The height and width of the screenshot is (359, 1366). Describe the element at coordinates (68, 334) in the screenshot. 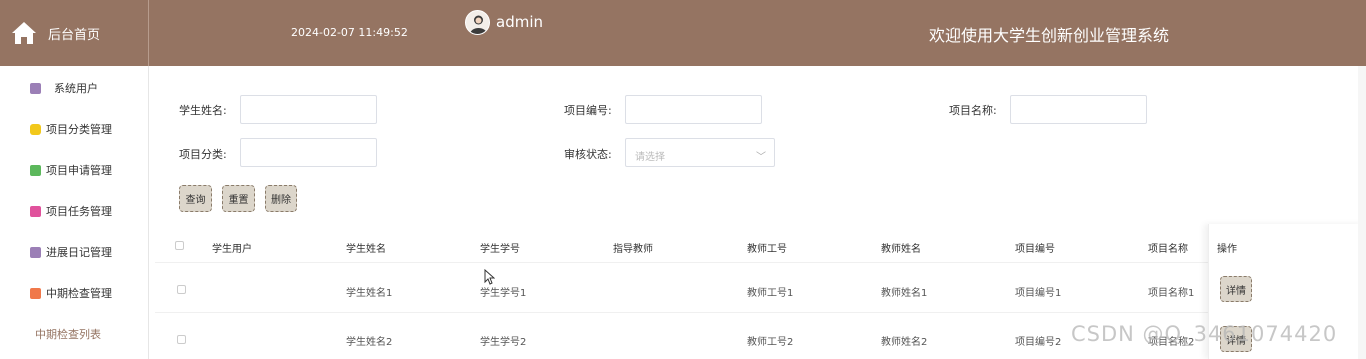

I see `sidebar-subitem-midterm-list: 中期检查列表` at that location.